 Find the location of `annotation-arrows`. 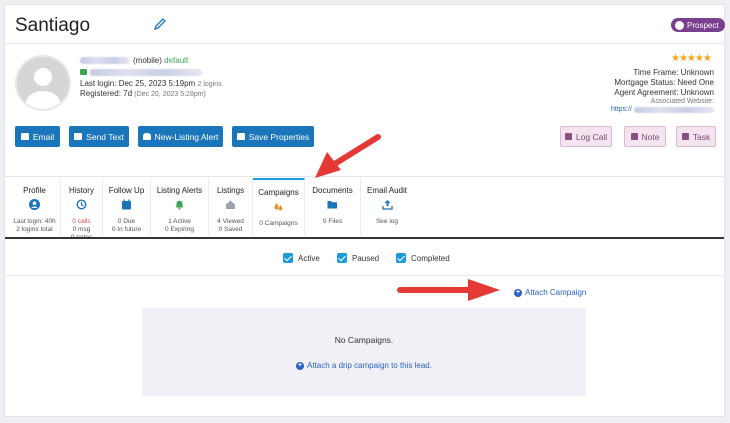

annotation-arrows is located at coordinates (407, 217).